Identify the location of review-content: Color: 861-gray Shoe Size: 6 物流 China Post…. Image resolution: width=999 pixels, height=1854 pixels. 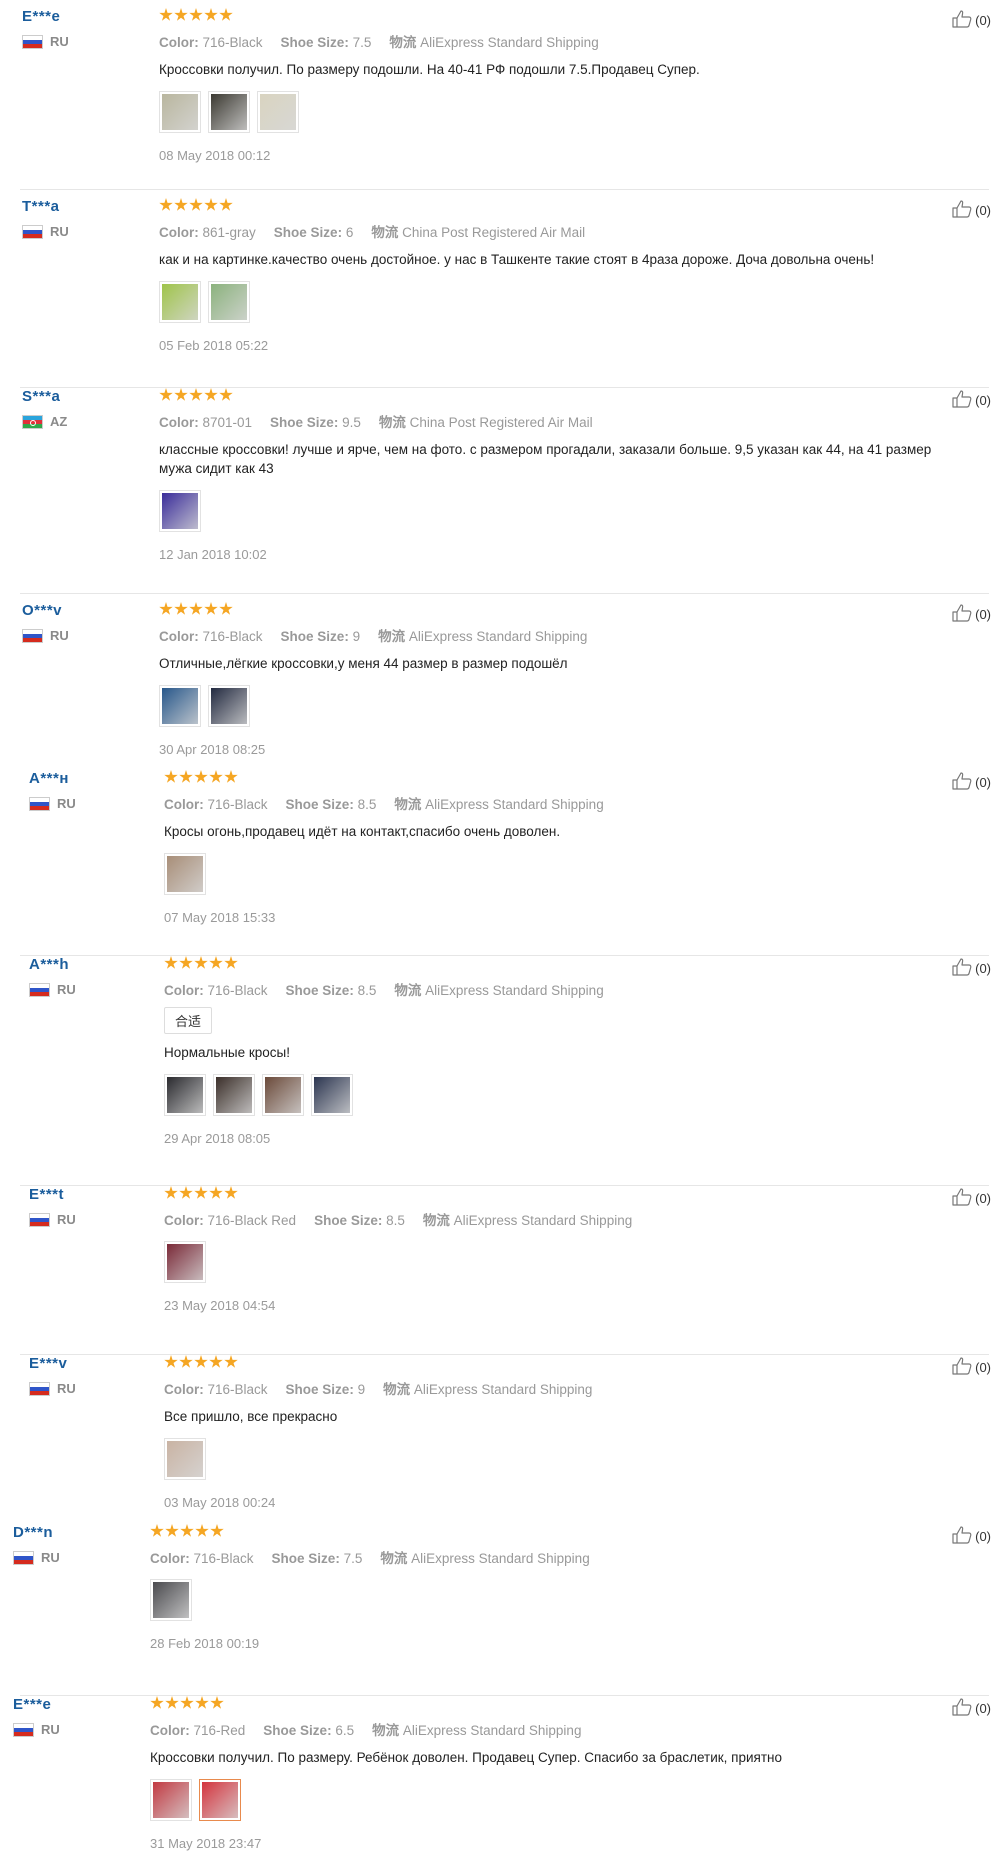
(569, 275).